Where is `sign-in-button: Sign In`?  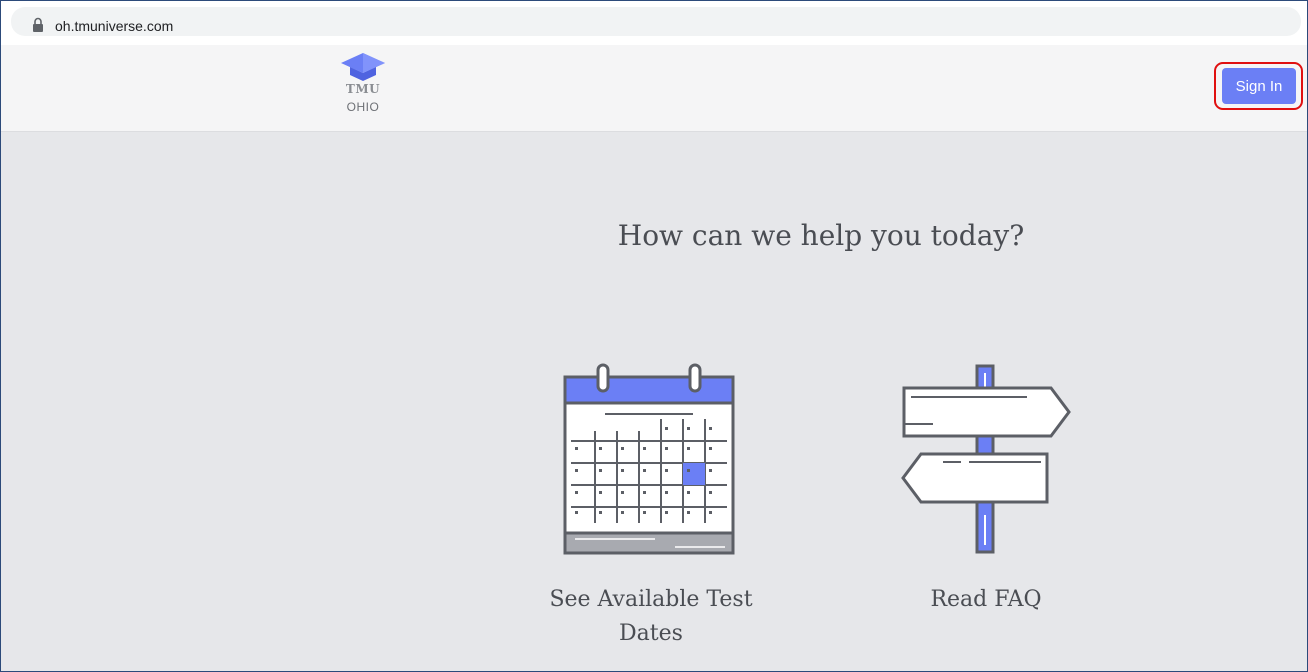
sign-in-button: Sign In is located at coordinates (1259, 86).